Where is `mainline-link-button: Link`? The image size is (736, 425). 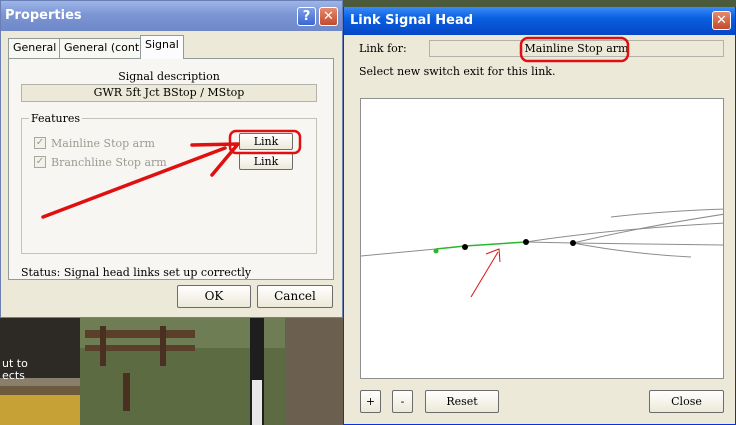 mainline-link-button: Link is located at coordinates (266, 141).